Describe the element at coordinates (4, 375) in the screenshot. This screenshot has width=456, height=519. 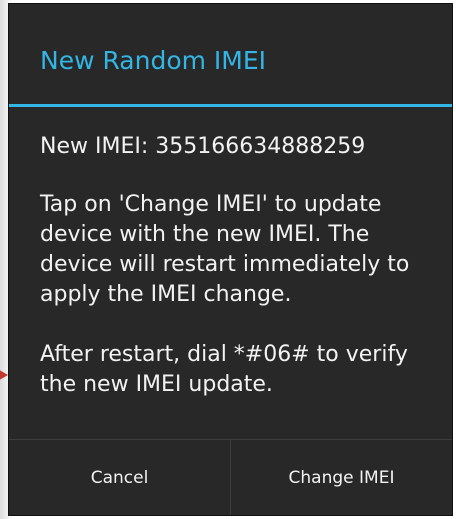
I see `arrow-right-icon` at that location.